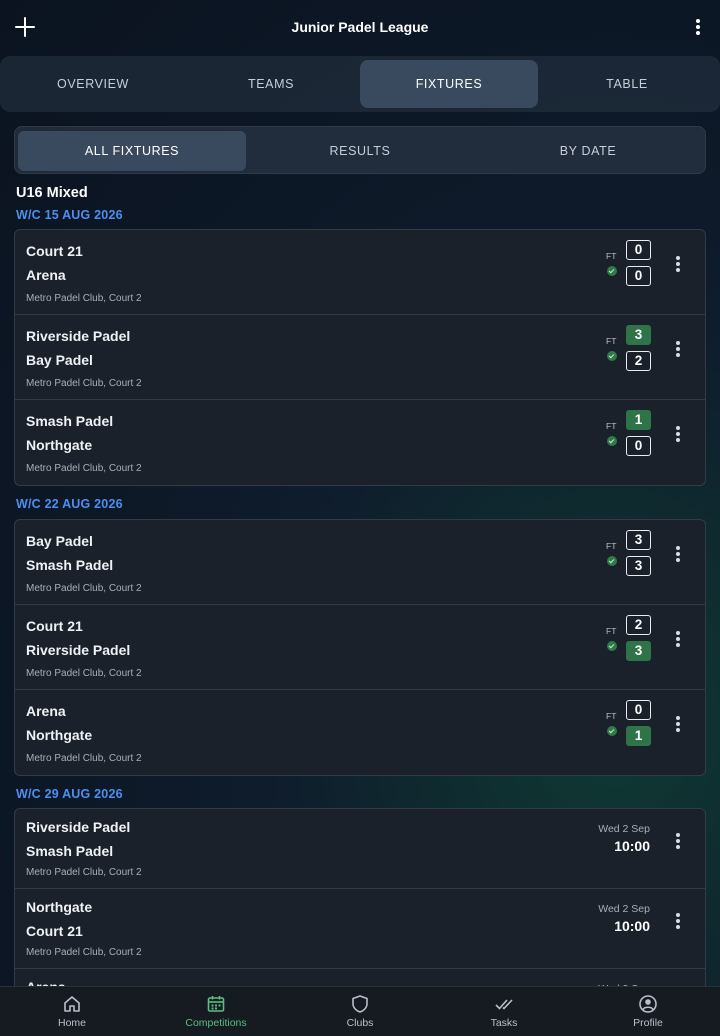  What do you see at coordinates (52, 193) in the screenshot?
I see `competition-title: U16 Mixed` at bounding box center [52, 193].